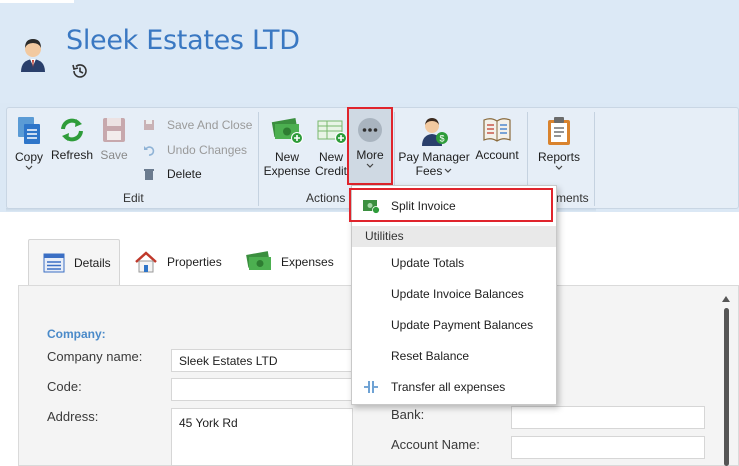 The image size is (739, 466). I want to click on clipboard-report-icon, so click(559, 131).